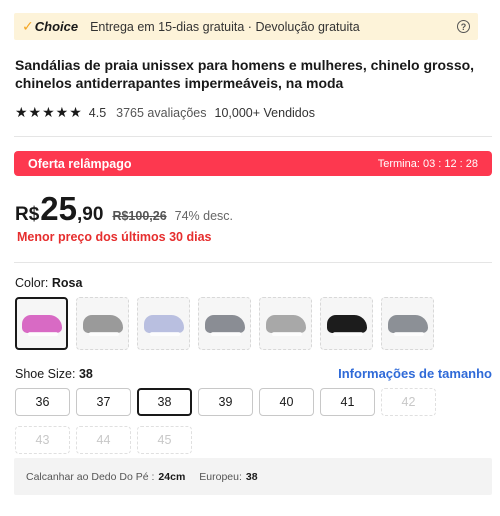 The image size is (500, 516). What do you see at coordinates (415, 373) in the screenshot?
I see `size-guide-link: Informações de tamanho` at bounding box center [415, 373].